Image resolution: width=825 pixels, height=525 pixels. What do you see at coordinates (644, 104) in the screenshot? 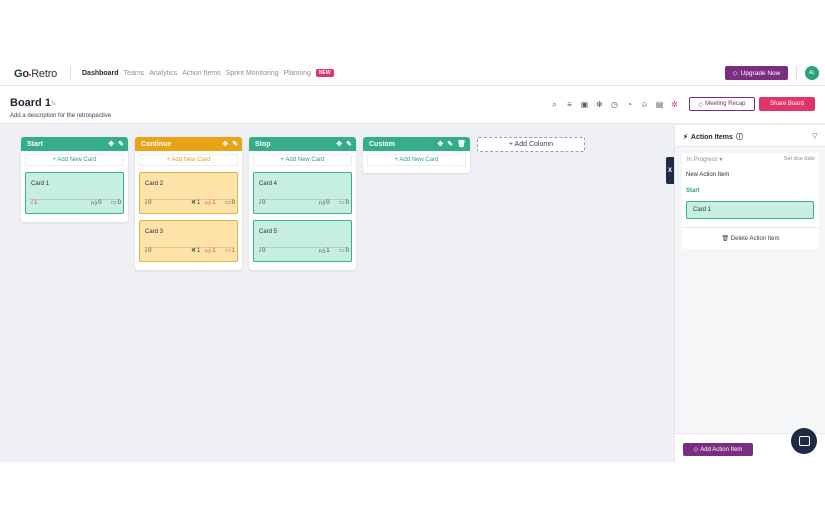
I see `emoji-icon: ☺` at bounding box center [644, 104].